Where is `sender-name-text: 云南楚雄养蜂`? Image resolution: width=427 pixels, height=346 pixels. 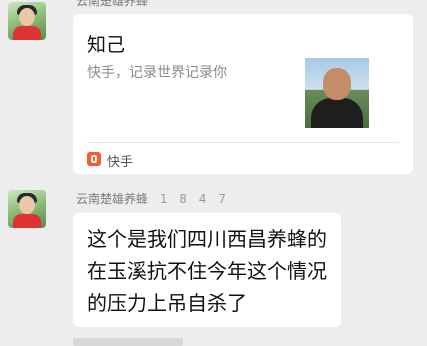 sender-name-text: 云南楚雄养蜂 is located at coordinates (112, 199).